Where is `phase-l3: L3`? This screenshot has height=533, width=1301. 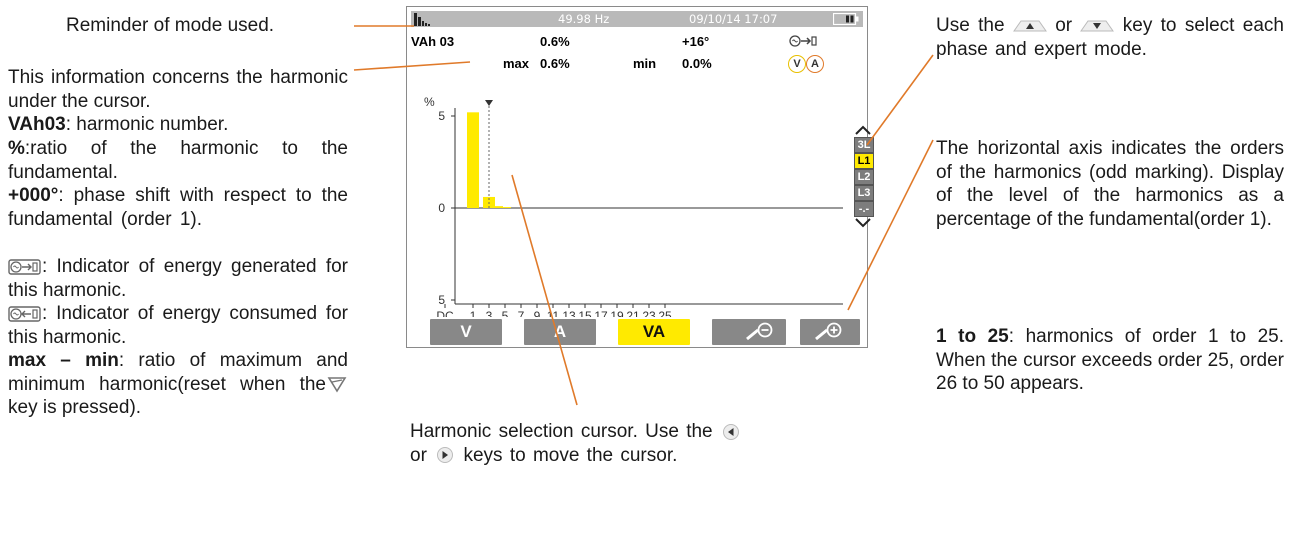 phase-l3: L3 is located at coordinates (864, 193).